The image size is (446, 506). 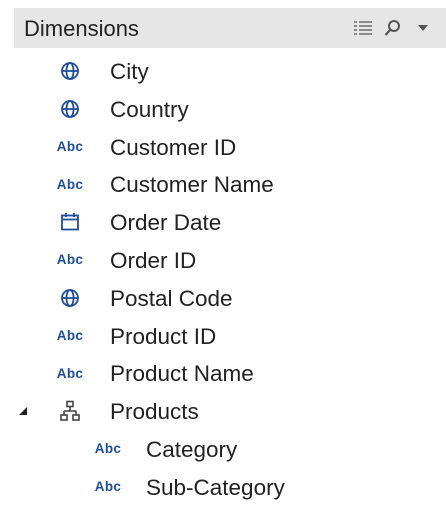 I want to click on field-label: Sub-Category, so click(x=215, y=487).